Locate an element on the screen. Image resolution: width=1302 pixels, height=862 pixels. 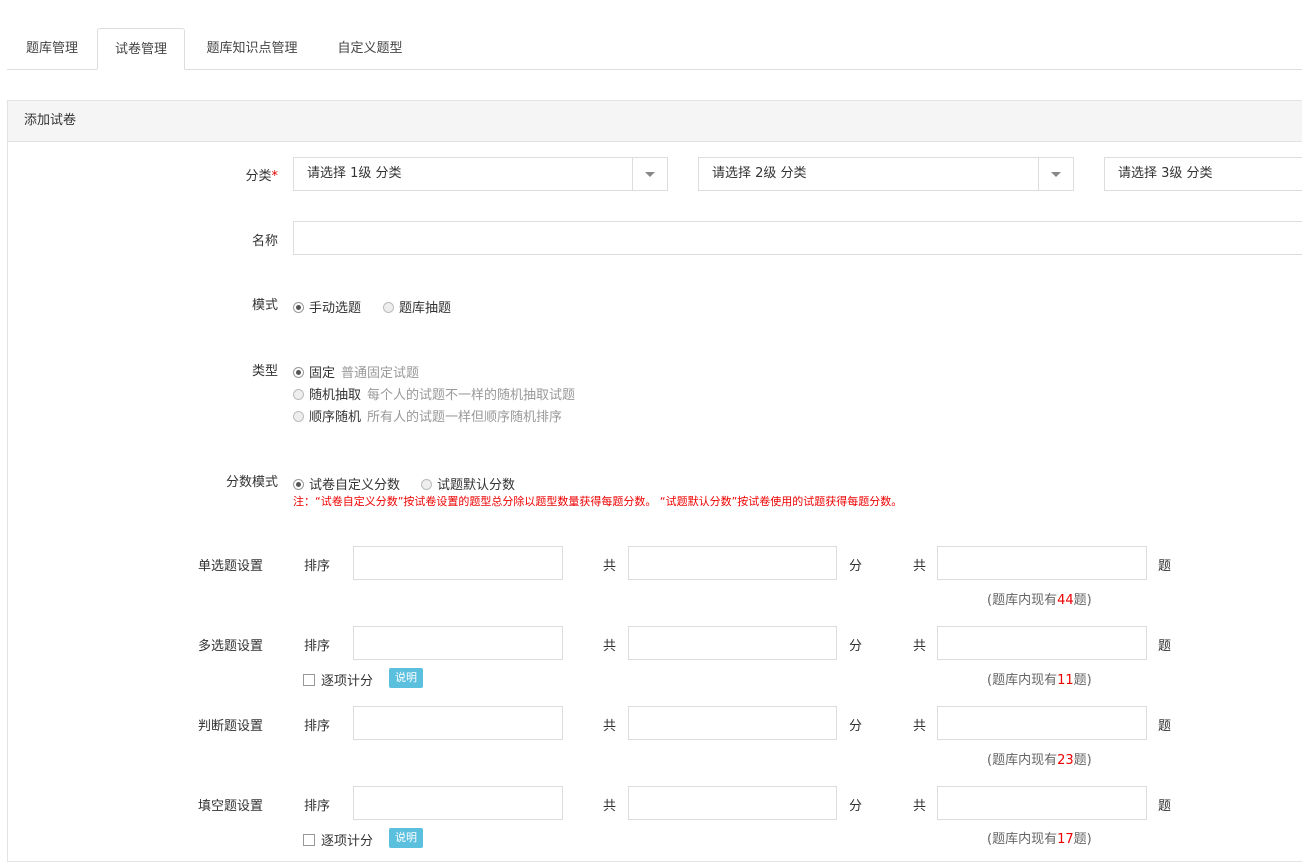
category-level3-select: 请选择 3级 分类 is located at coordinates (1203, 174).